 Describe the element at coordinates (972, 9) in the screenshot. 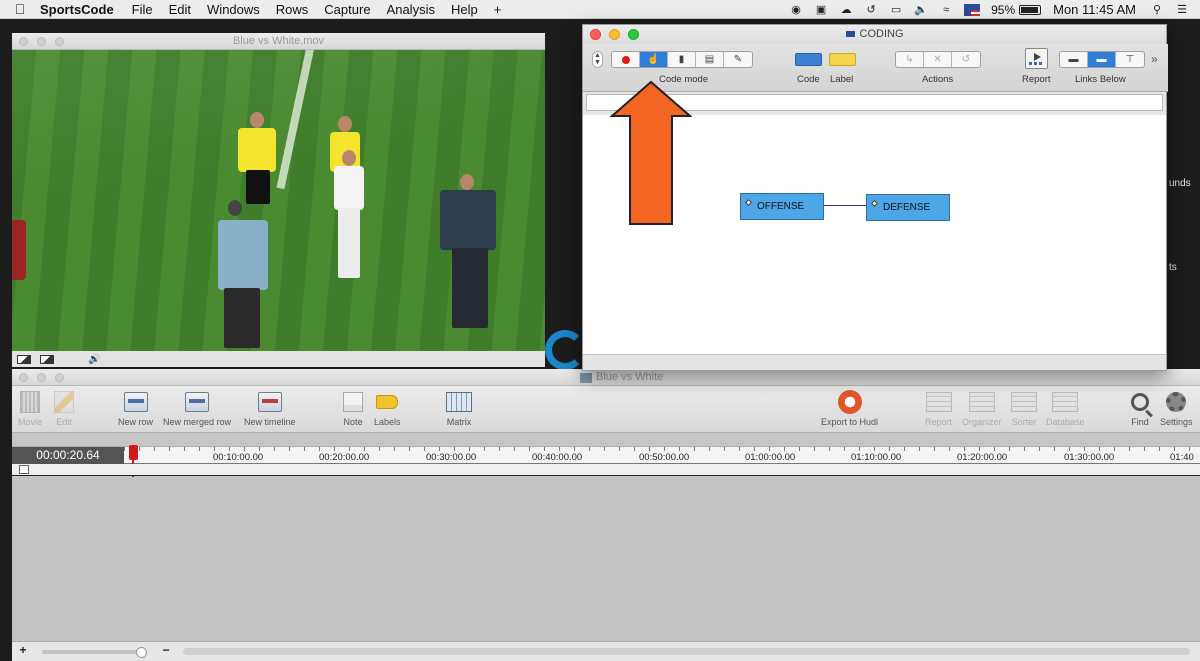

I see `flag-icon` at that location.